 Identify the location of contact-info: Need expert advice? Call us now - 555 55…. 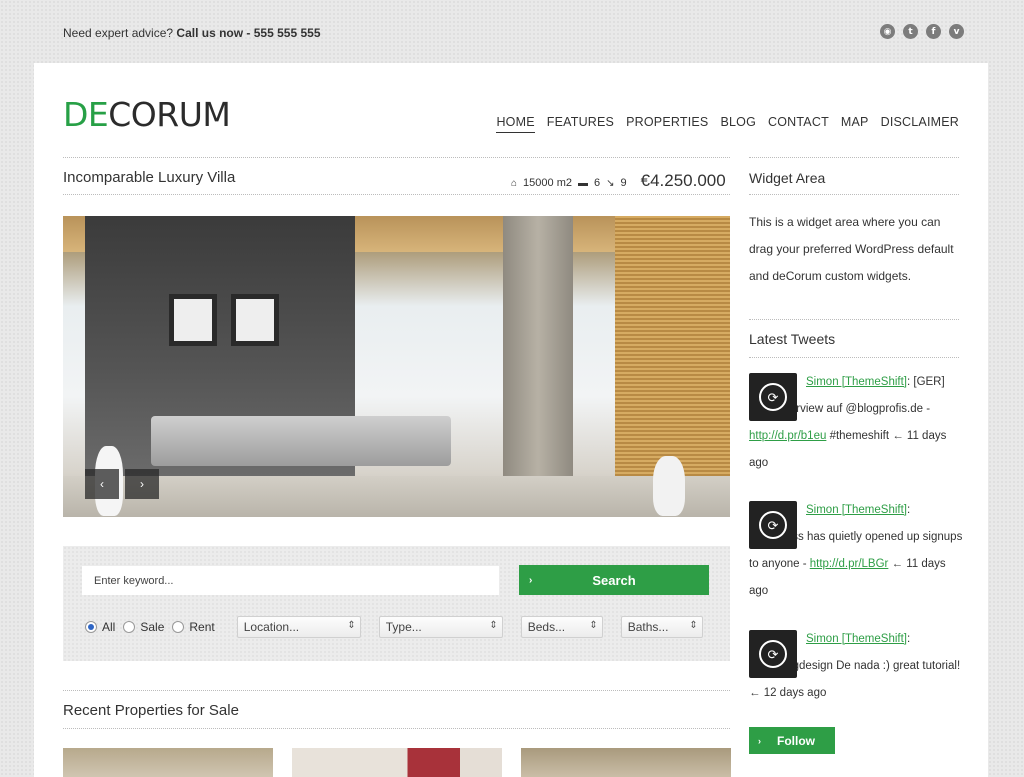
(192, 33).